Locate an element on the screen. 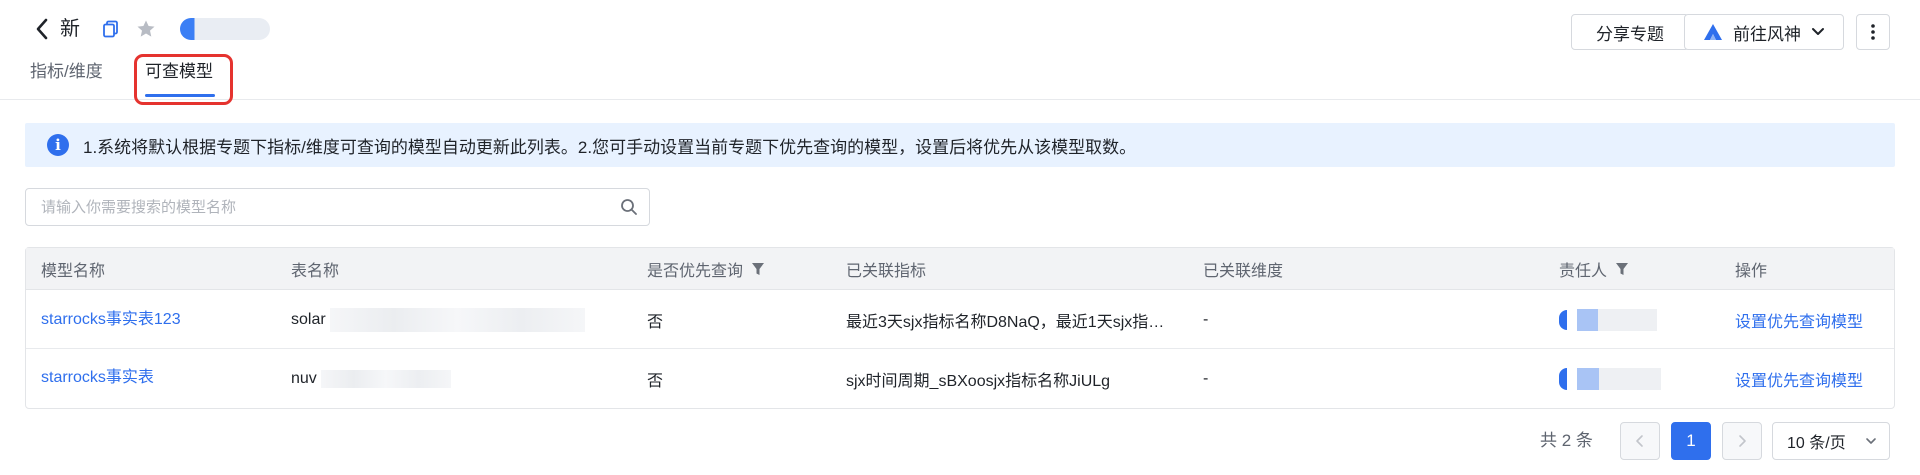  goto-fengshen-button: 前往风神 is located at coordinates (1764, 32).